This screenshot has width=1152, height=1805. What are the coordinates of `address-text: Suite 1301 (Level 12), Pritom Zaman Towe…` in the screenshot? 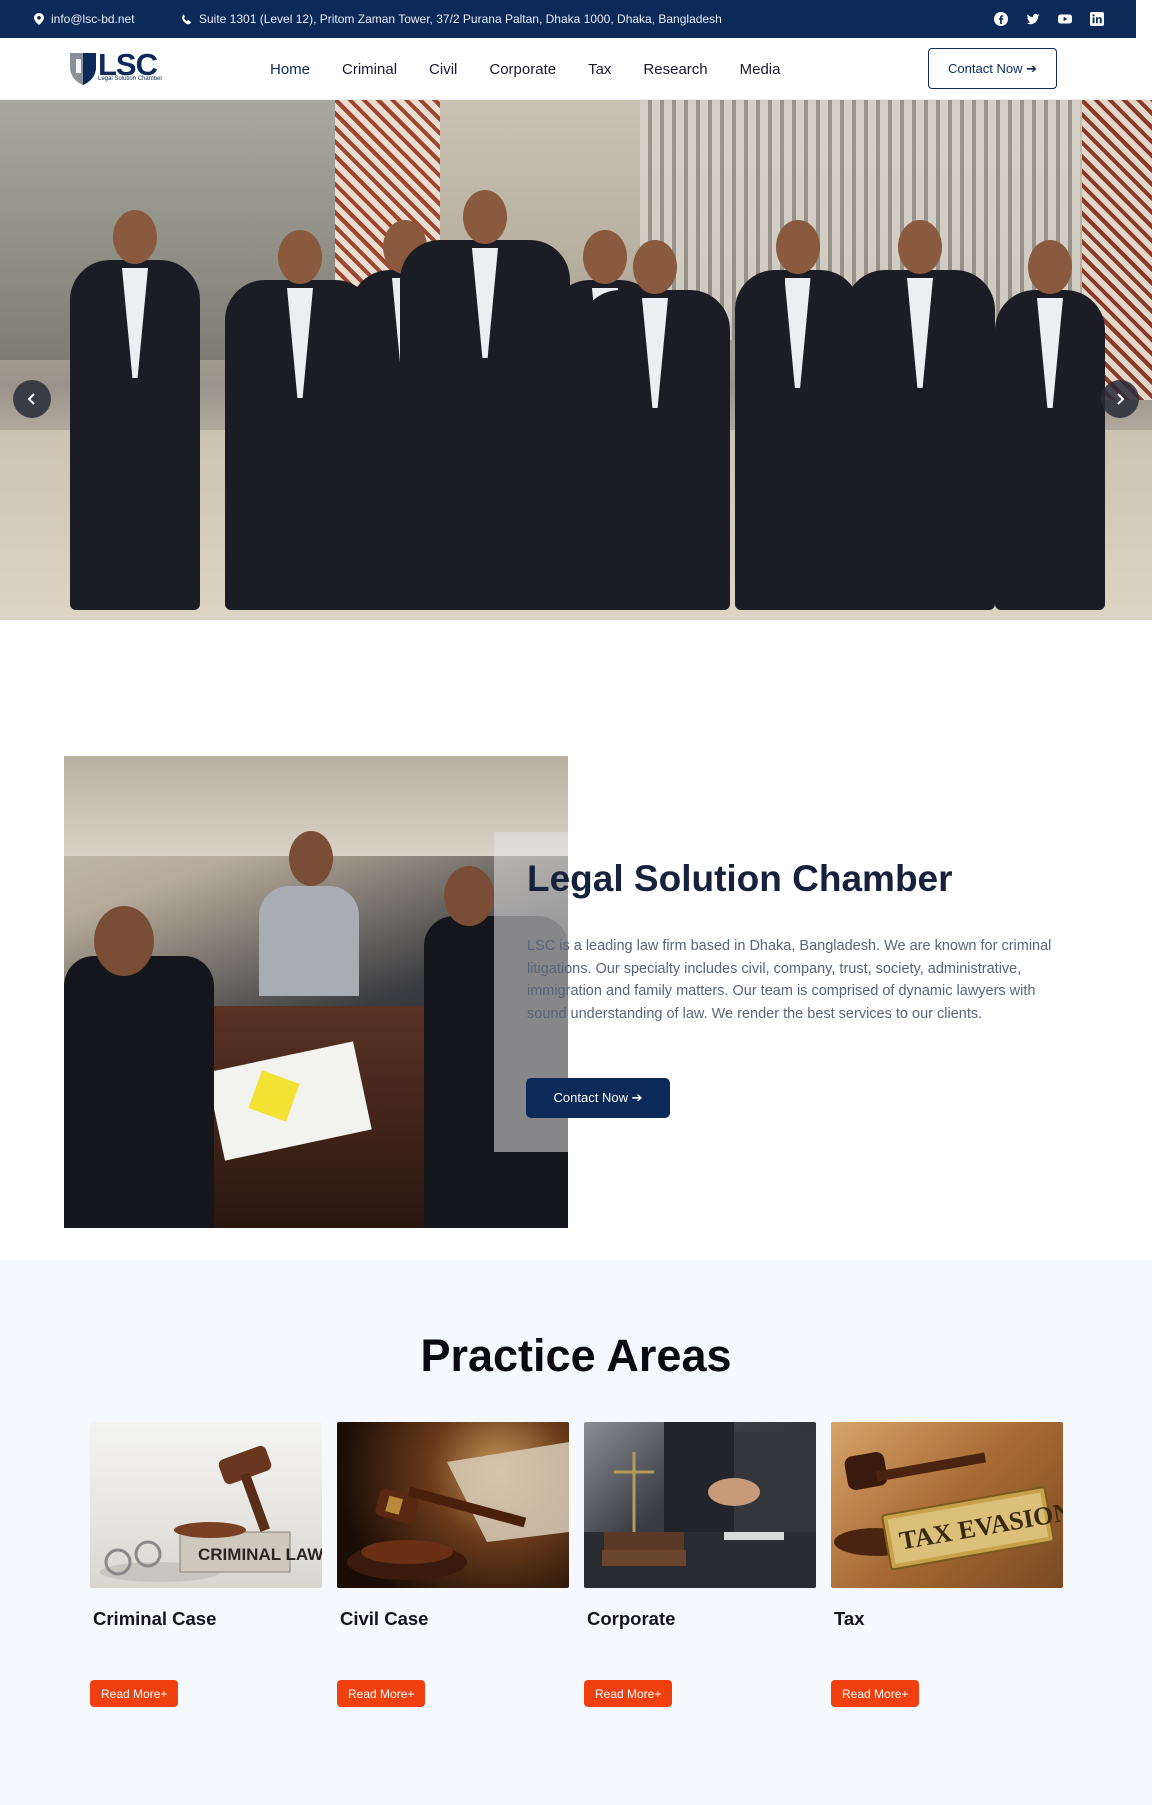 It's located at (460, 19).